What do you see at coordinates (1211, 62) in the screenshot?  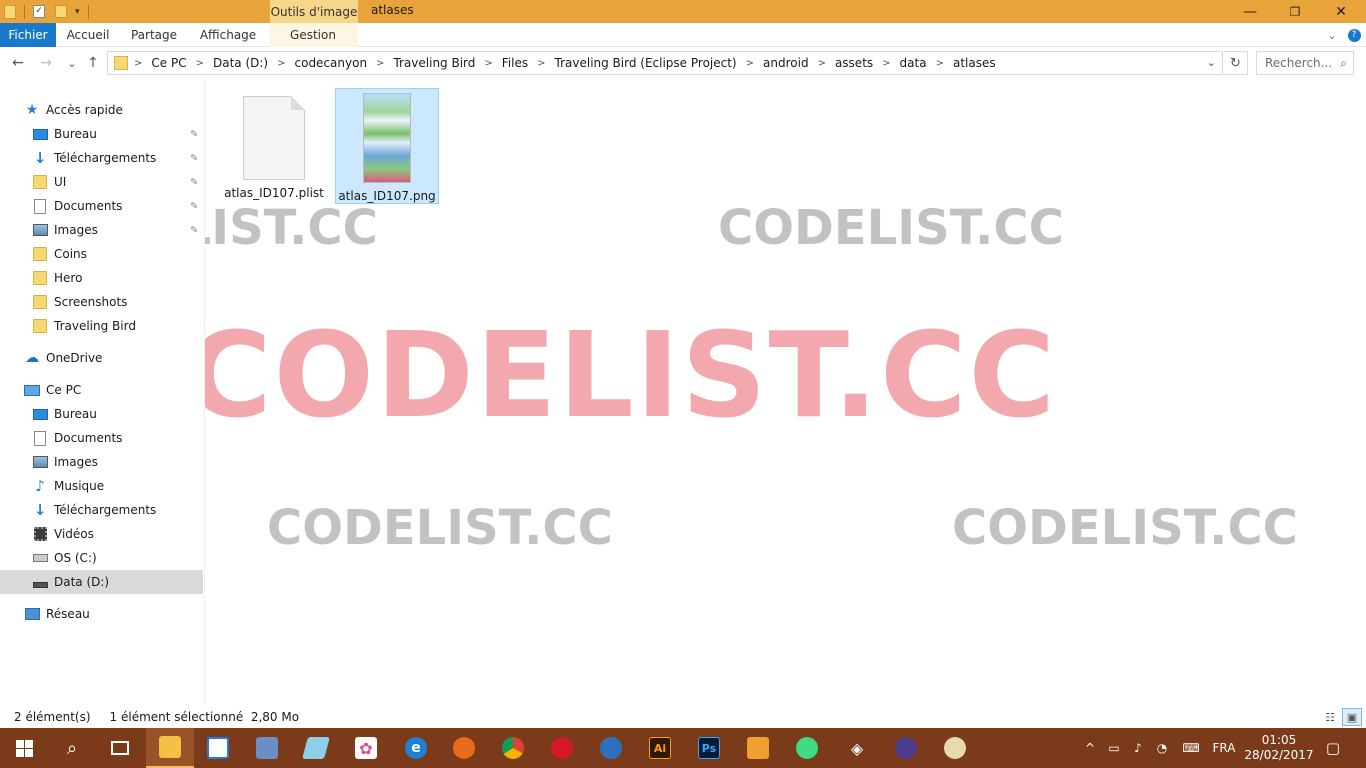 I see `address-dropdown-icon: ⌄` at bounding box center [1211, 62].